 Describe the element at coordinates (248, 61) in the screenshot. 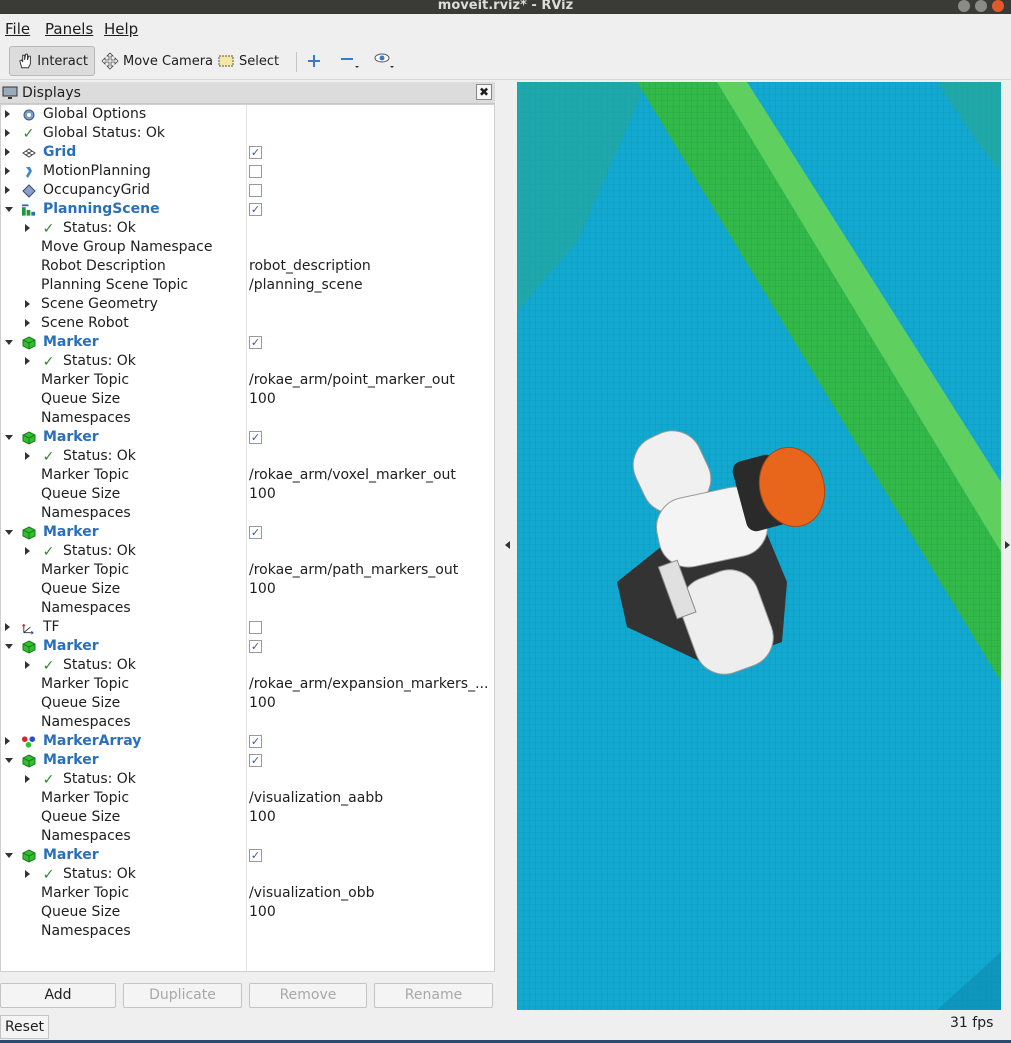

I see `select-tool-button: Select` at that location.